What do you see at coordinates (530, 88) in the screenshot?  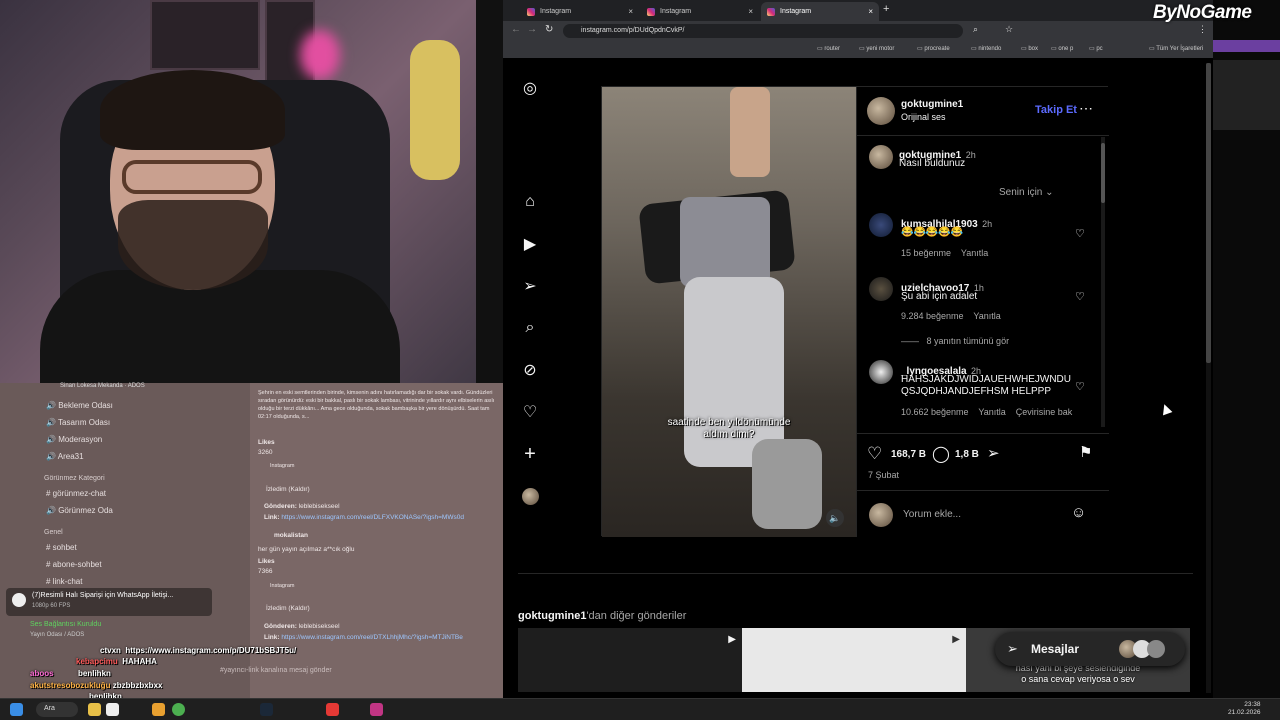 I see `instagram-logo-icon: ◎` at bounding box center [530, 88].